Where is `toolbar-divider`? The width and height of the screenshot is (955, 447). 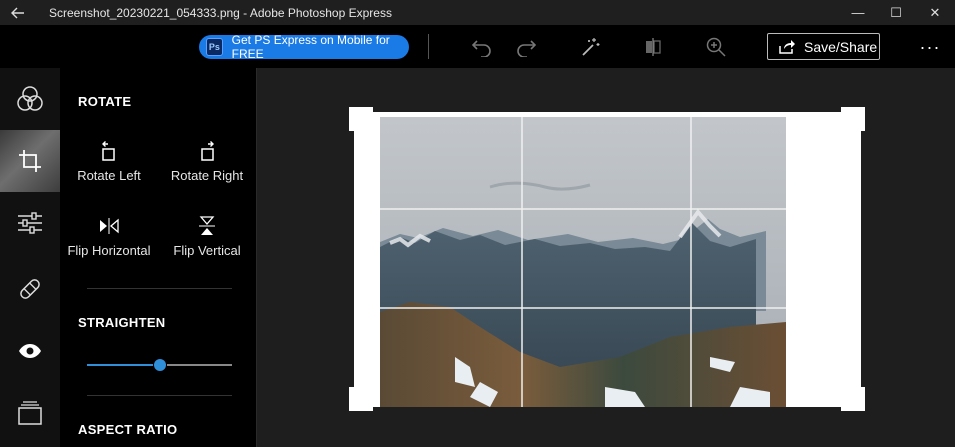
toolbar-divider is located at coordinates (428, 46).